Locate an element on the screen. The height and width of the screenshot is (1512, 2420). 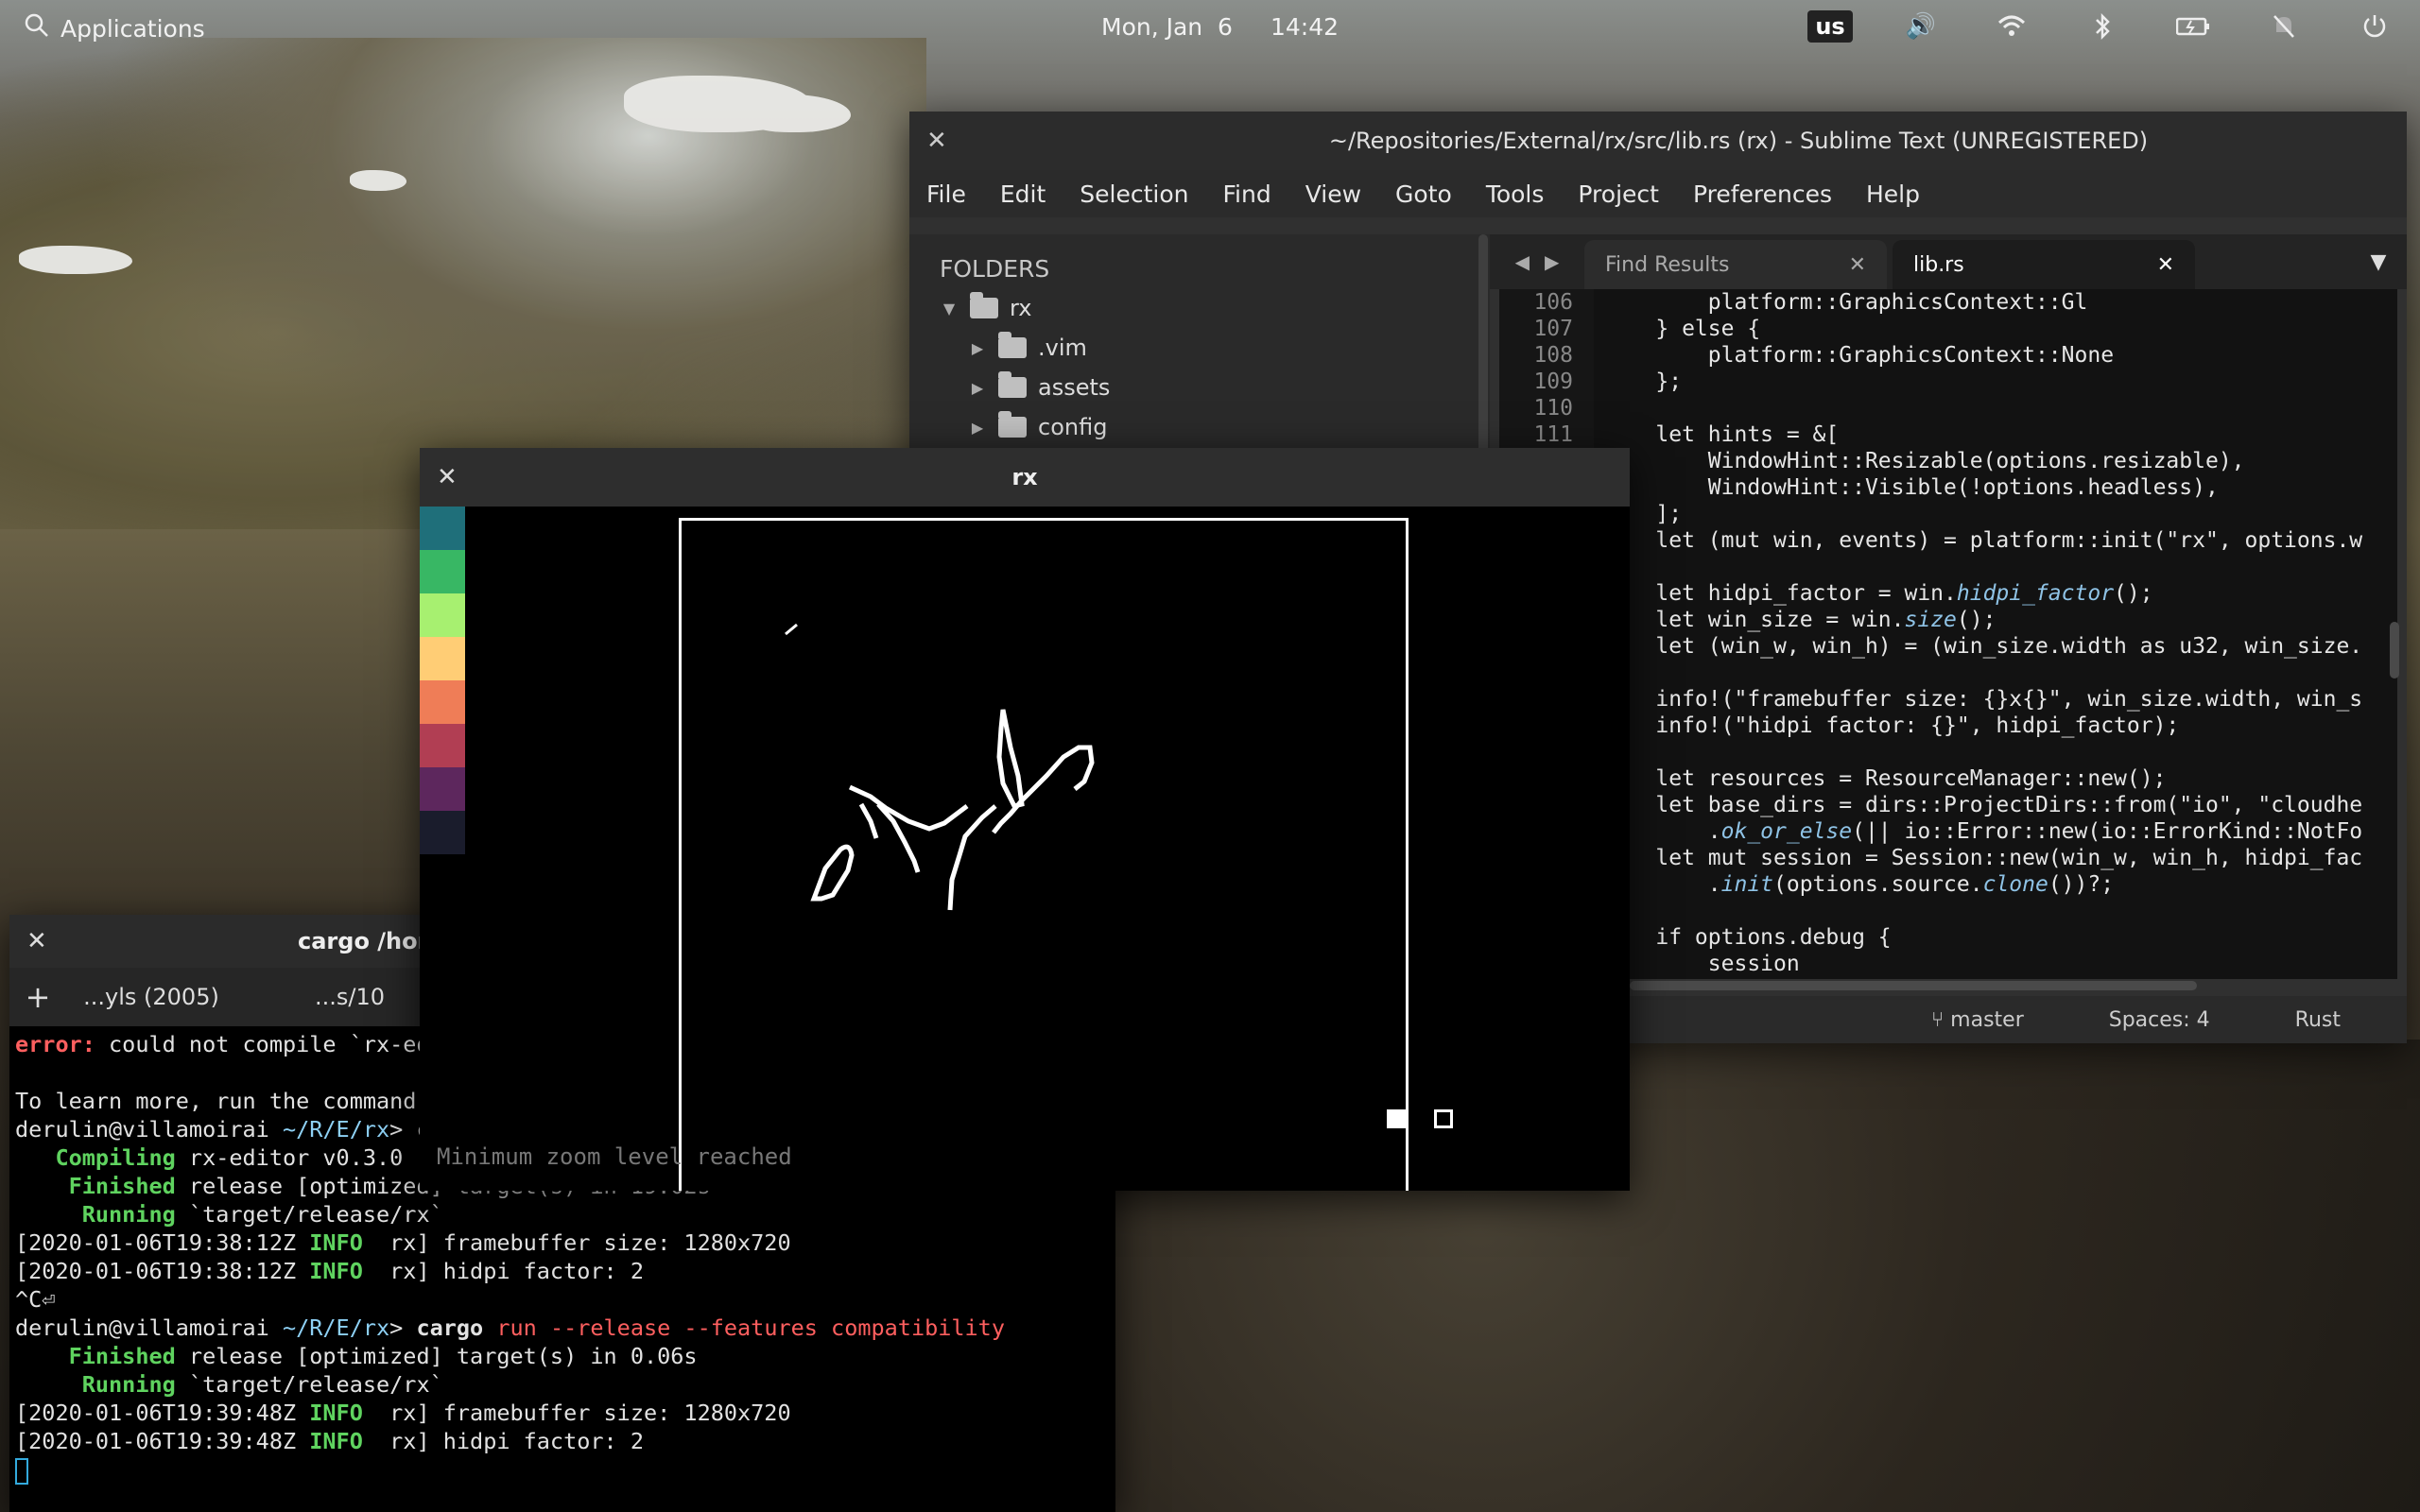
terminal-text: [2020-01-06T19:38:12Z is located at coordinates (162, 1242).